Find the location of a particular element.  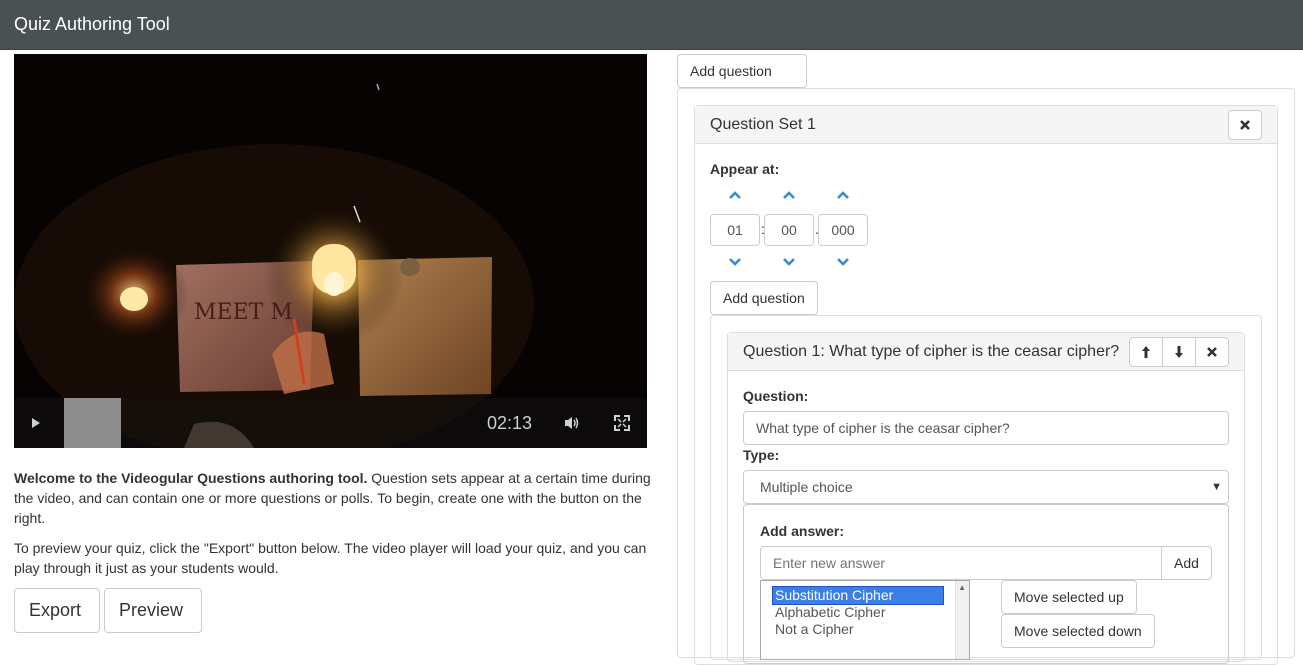

ms-up-chevron-icon is located at coordinates (843, 195).